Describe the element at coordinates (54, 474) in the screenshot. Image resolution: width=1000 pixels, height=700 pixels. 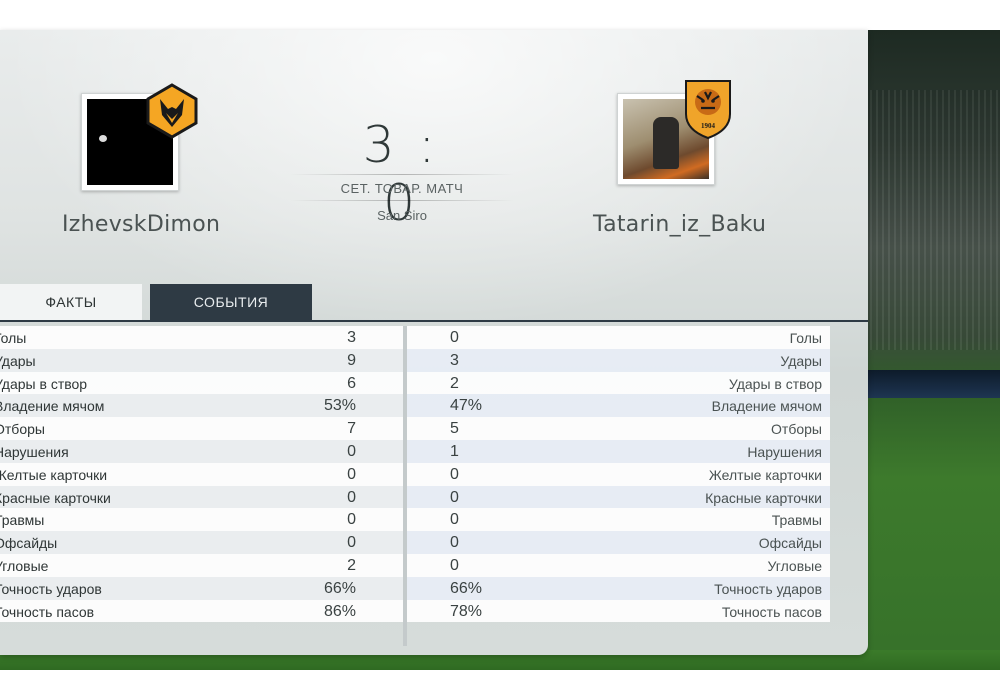
I see `home-stat-label: Желтые карточки` at that location.